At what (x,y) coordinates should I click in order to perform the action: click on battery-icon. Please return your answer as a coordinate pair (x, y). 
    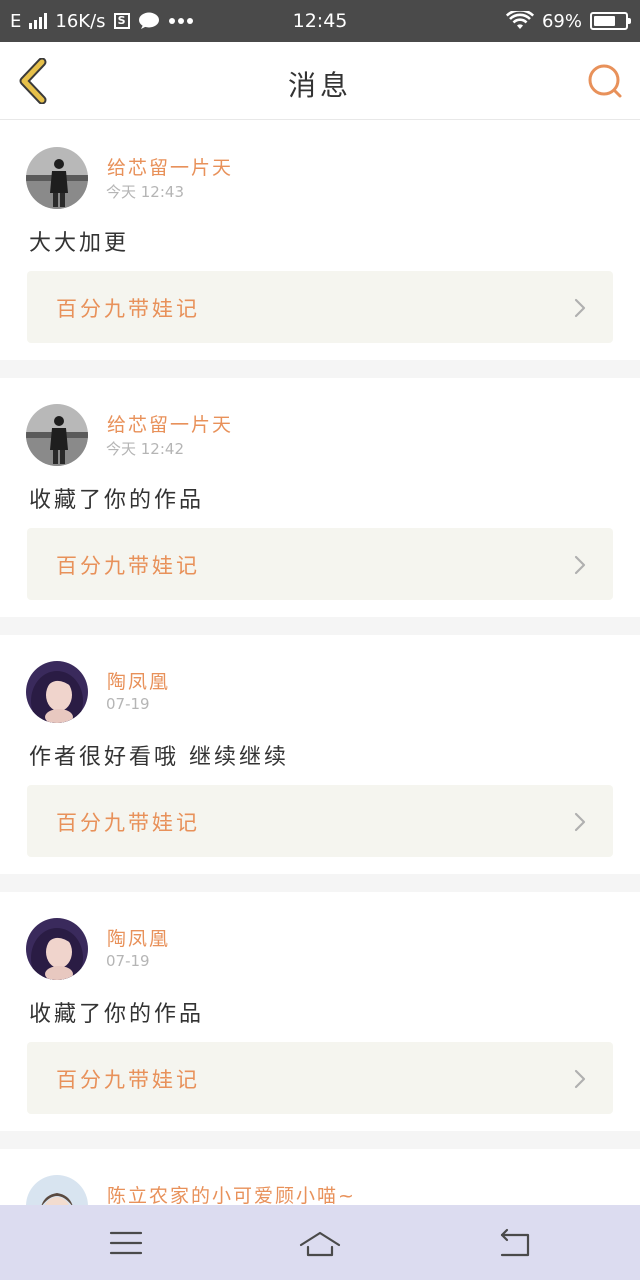
    Looking at the image, I should click on (610, 21).